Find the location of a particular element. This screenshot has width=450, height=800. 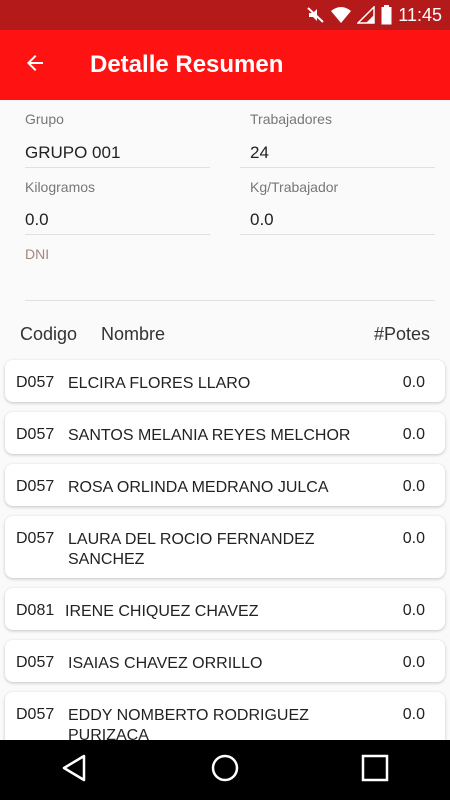

nav-recents-button is located at coordinates (375, 770).